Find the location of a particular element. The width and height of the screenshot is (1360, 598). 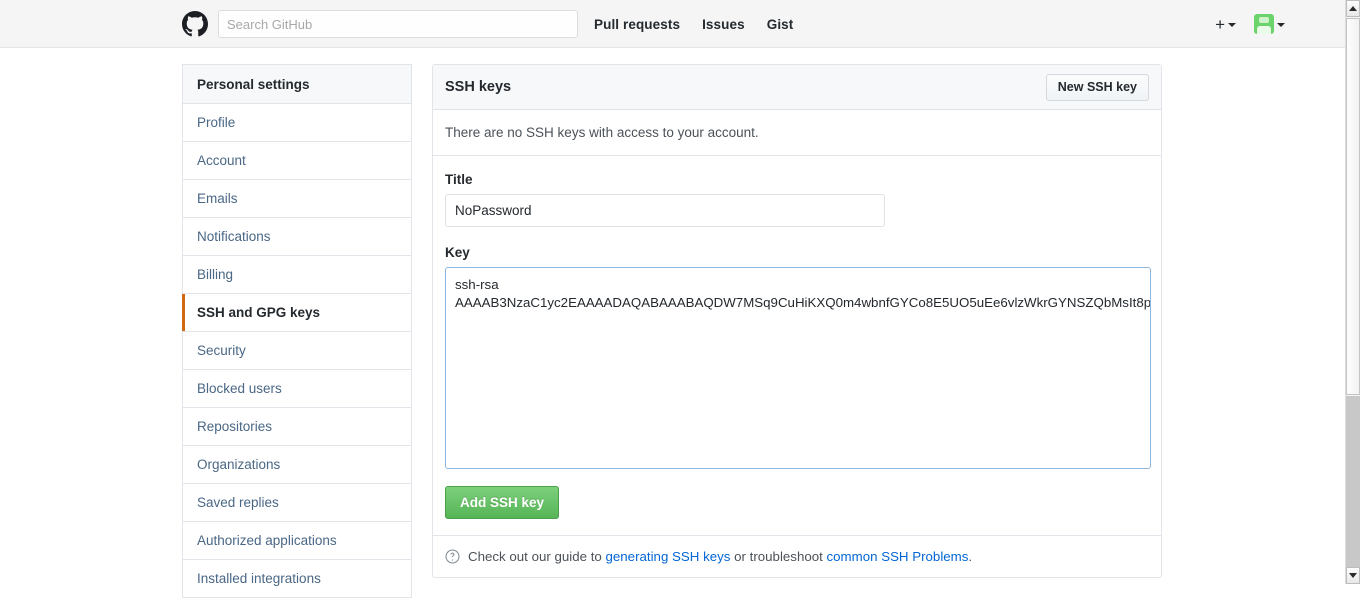

scrollbar-thumb is located at coordinates (1353, 206).